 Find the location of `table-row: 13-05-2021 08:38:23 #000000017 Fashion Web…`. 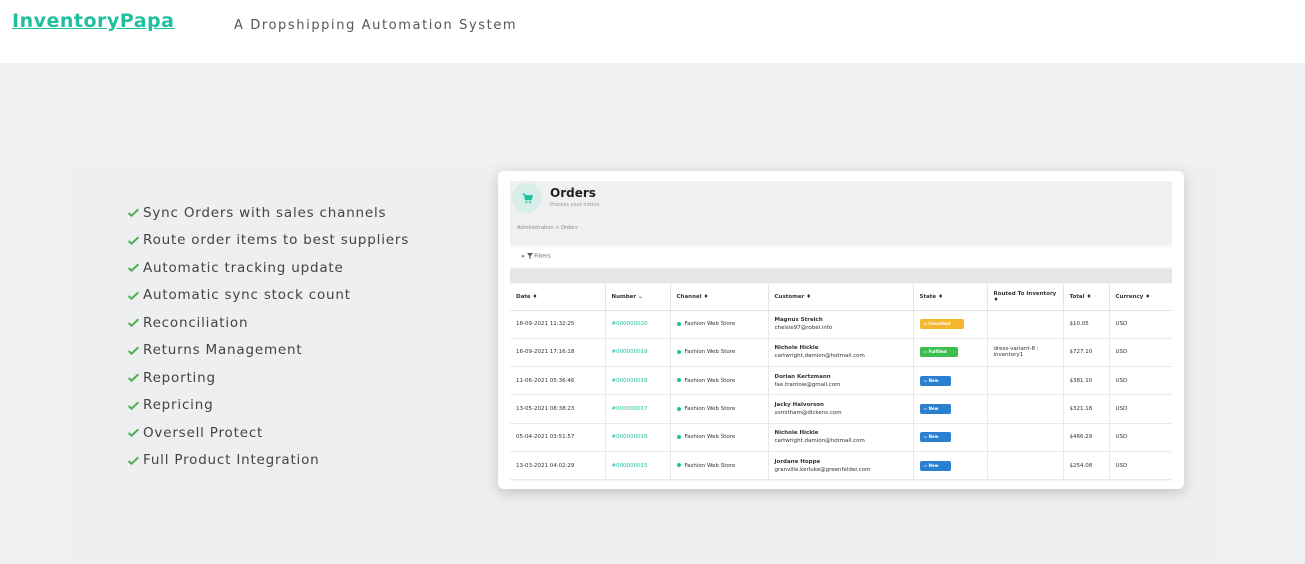

table-row: 13-05-2021 08:38:23 #000000017 Fashion Web… is located at coordinates (841, 409).